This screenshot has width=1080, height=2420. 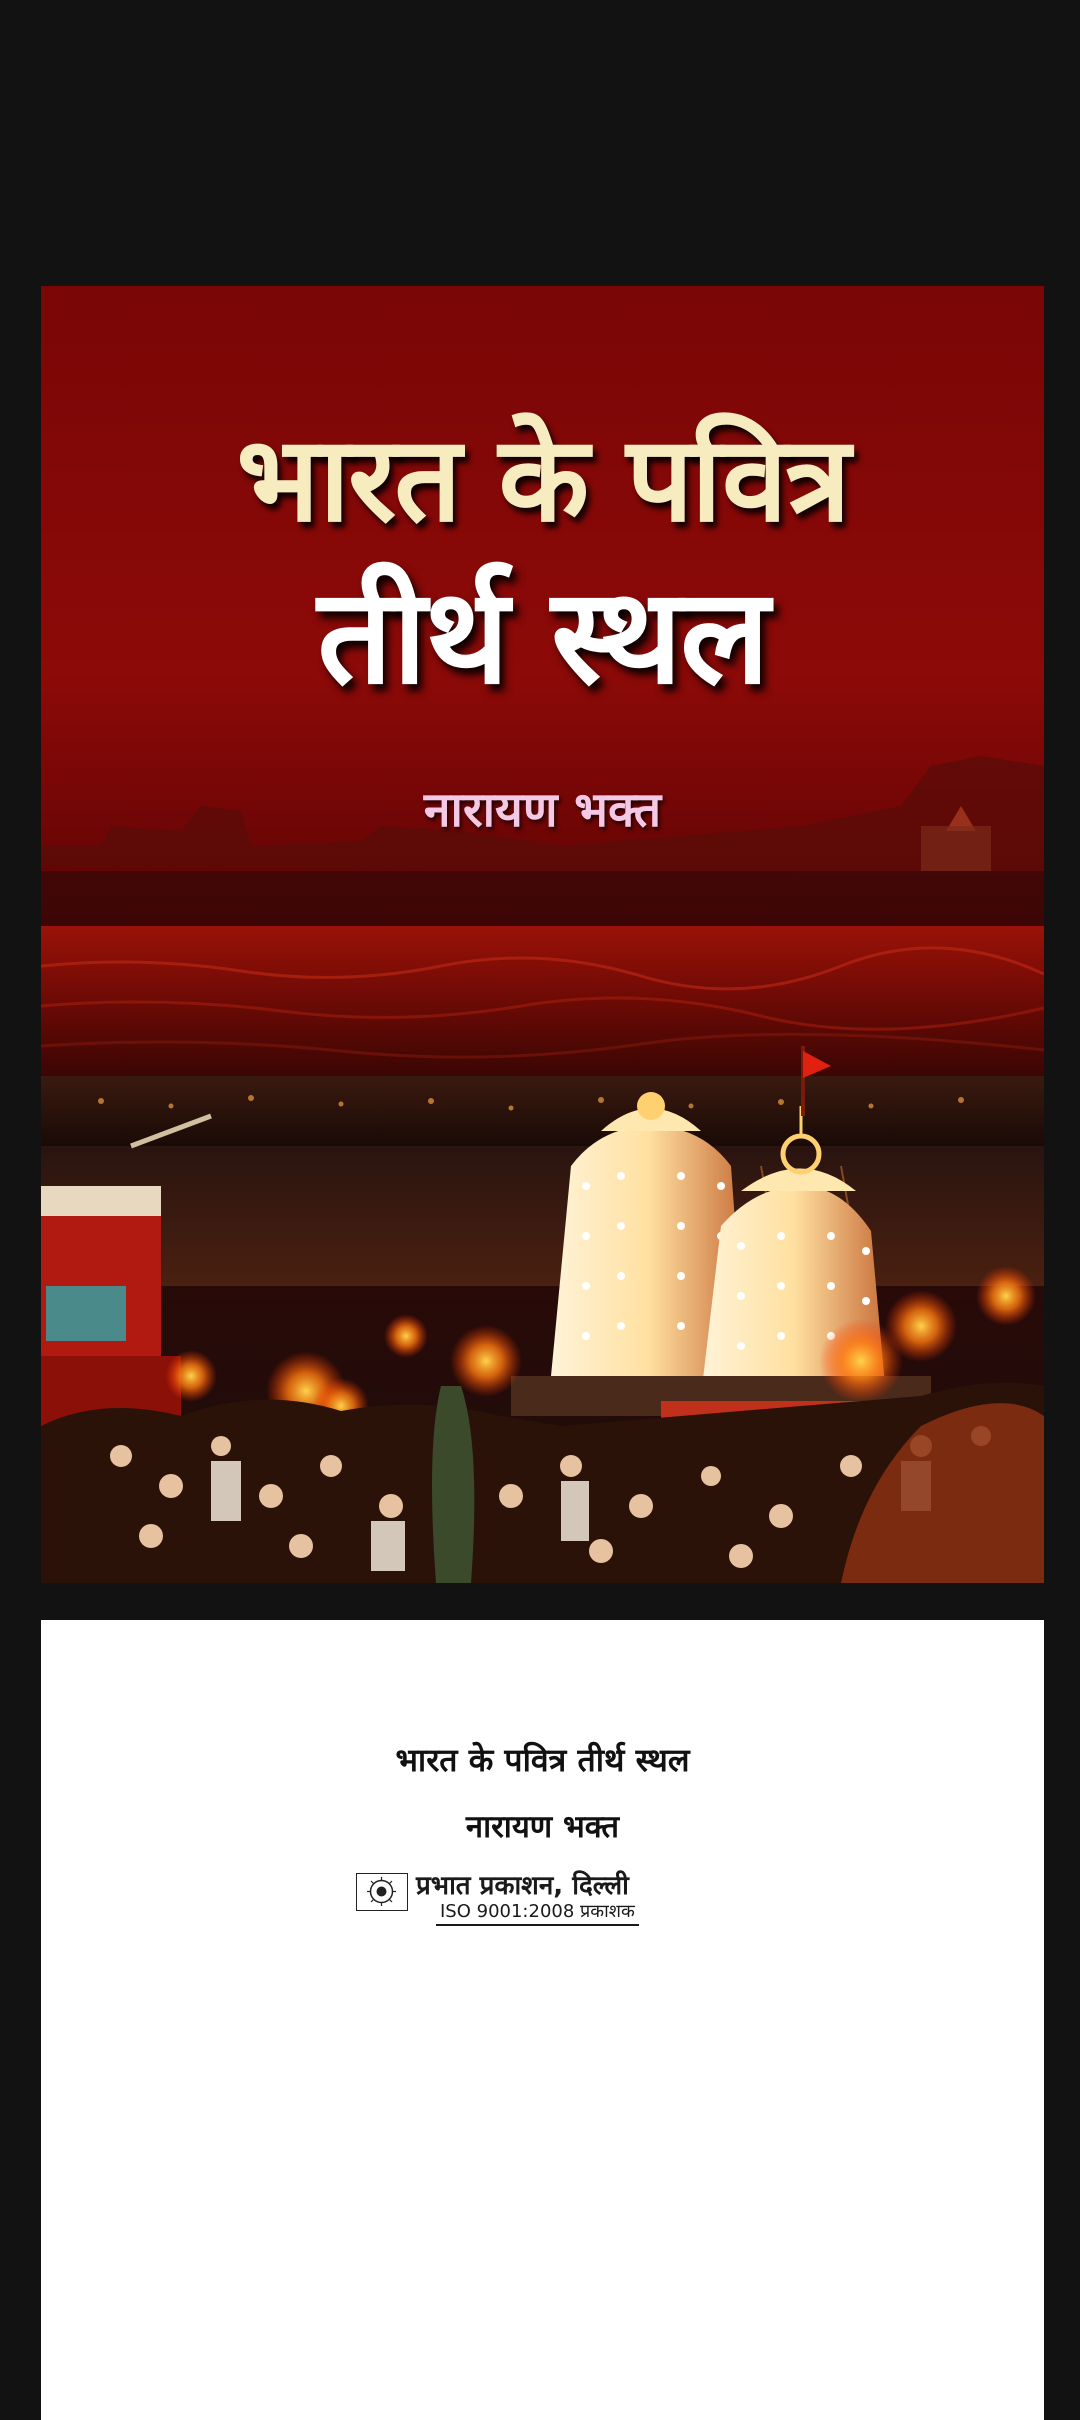 I want to click on cover-title-line-1: भारत के पवित्र, so click(x=543, y=478).